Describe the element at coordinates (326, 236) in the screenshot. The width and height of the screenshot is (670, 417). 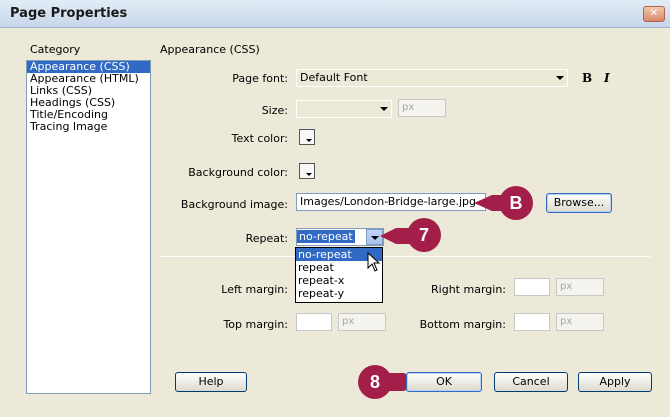
I see `repeat-value: no-repeat` at that location.